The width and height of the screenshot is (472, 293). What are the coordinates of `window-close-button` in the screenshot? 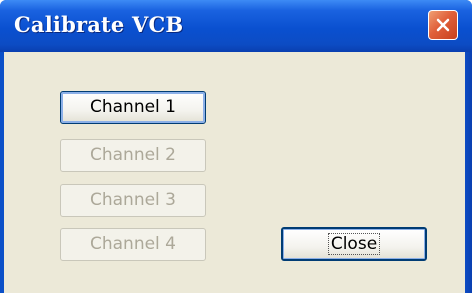 It's located at (443, 25).